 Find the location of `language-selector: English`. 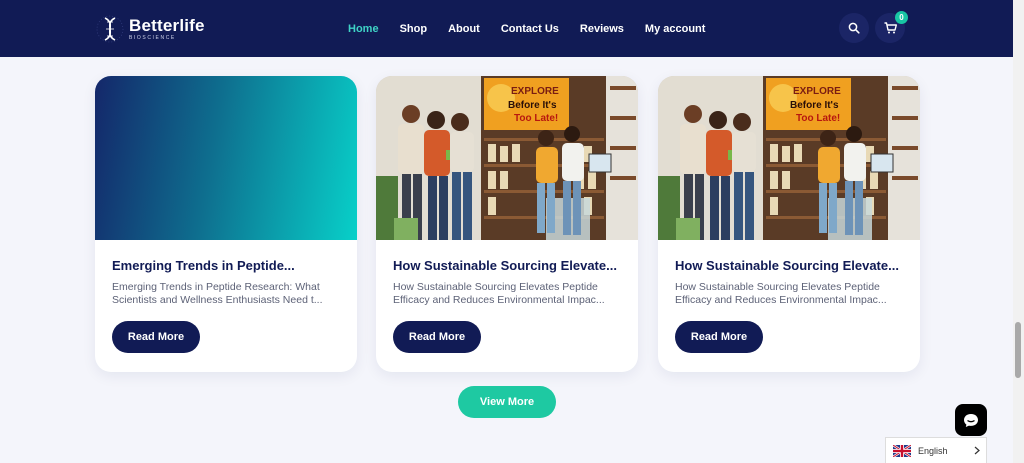

language-selector: English is located at coordinates (936, 450).